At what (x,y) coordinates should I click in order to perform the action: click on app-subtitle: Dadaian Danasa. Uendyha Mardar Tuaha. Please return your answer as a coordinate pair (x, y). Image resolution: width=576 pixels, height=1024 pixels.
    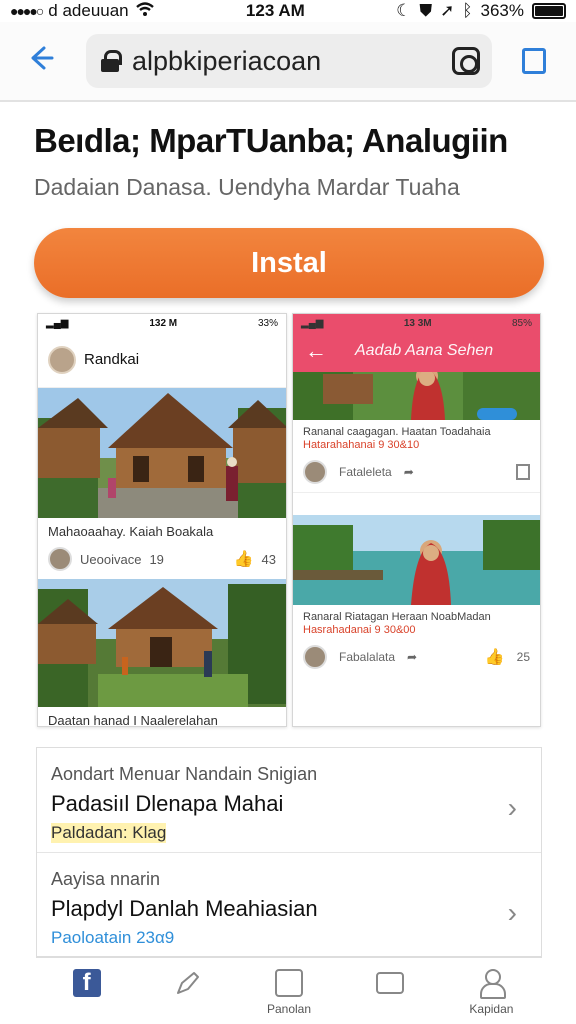
    Looking at the image, I should click on (247, 187).